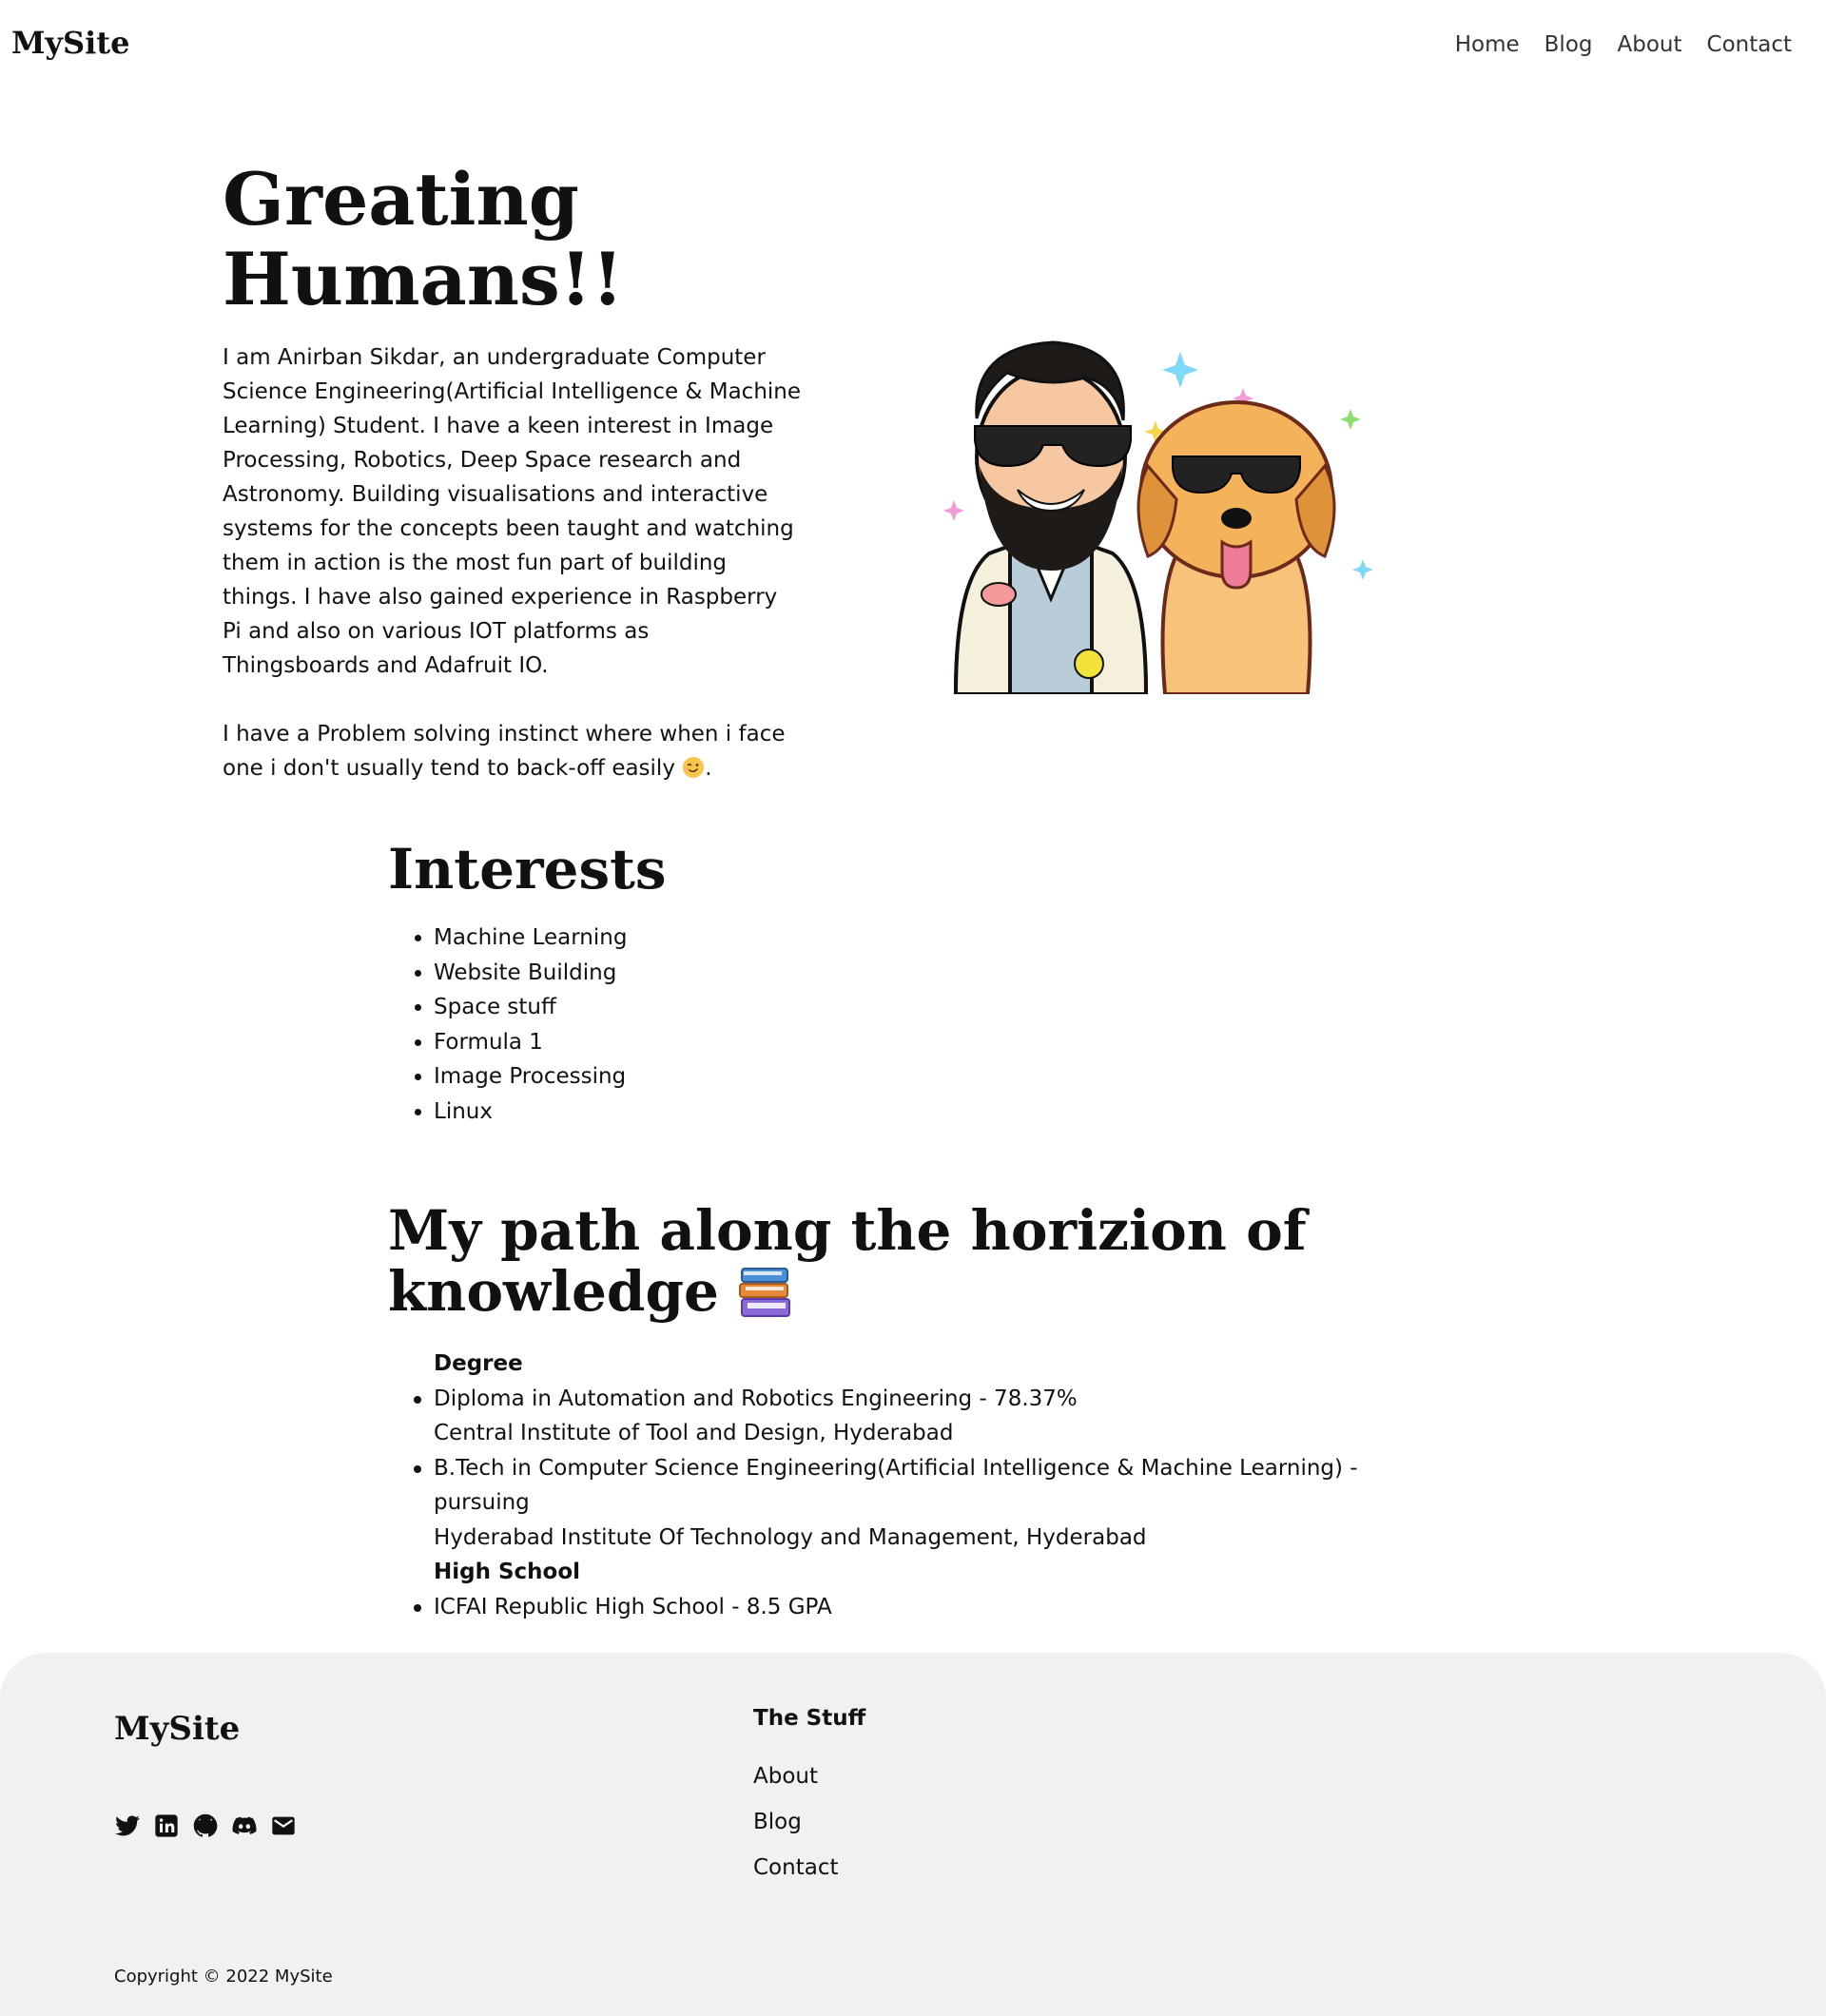 The width and height of the screenshot is (1826, 2016). I want to click on footer-links-column: The Stuff About Blog Contact, so click(809, 1798).